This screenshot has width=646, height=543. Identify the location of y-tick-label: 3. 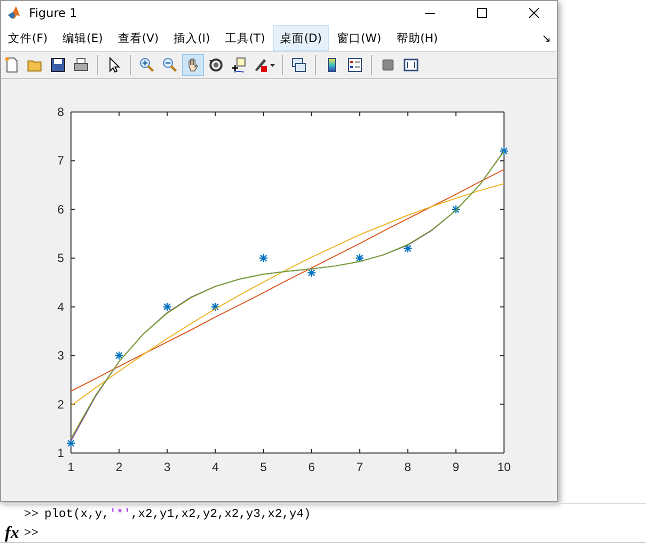
(60, 355).